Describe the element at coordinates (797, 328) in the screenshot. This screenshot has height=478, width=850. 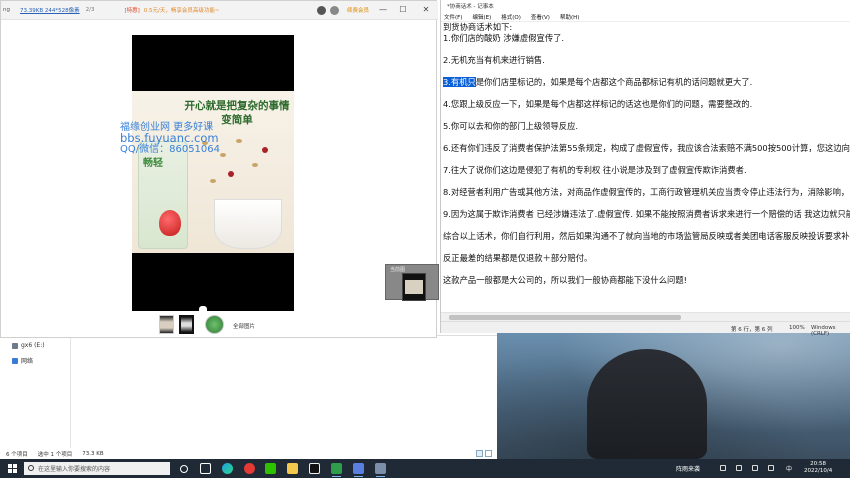
I see `zoom-level: 100%` at that location.